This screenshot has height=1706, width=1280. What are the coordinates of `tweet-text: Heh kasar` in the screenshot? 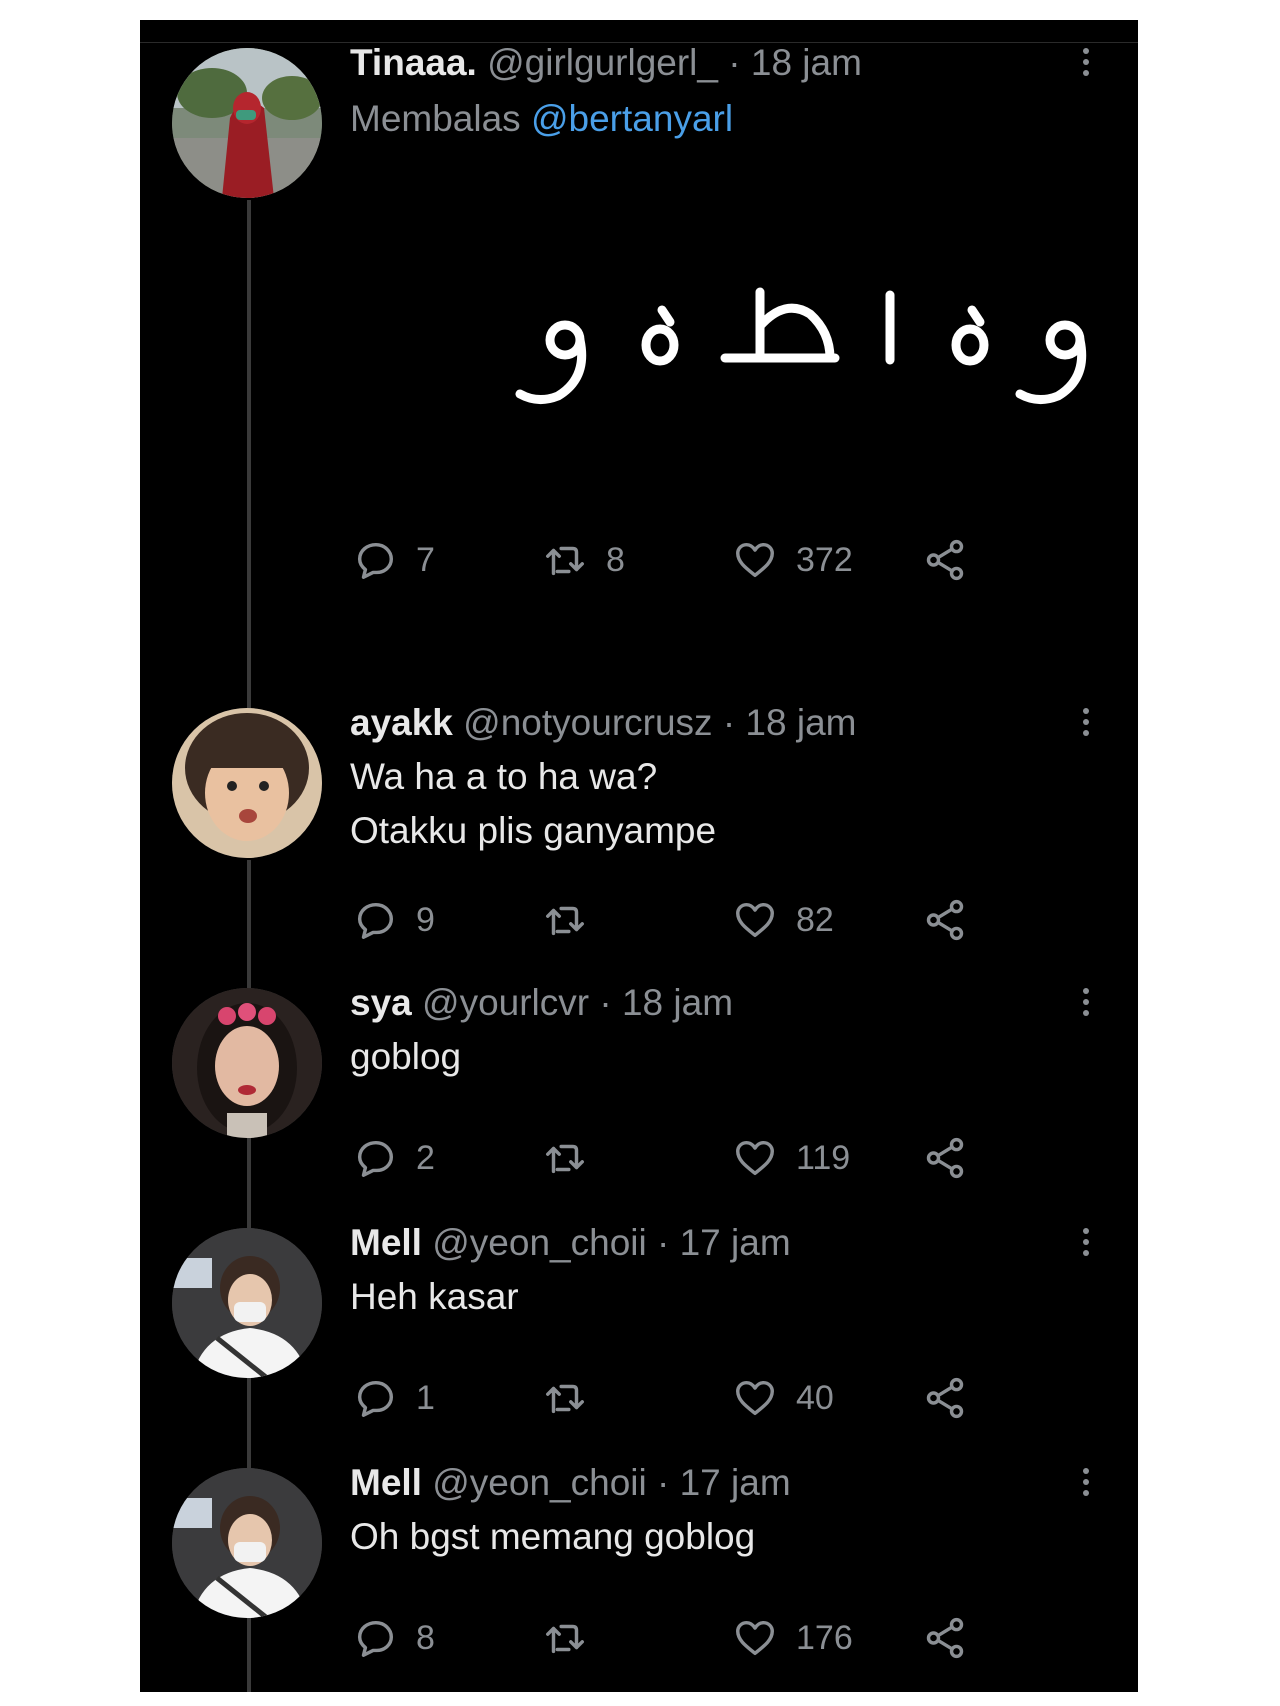 It's located at (434, 1297).